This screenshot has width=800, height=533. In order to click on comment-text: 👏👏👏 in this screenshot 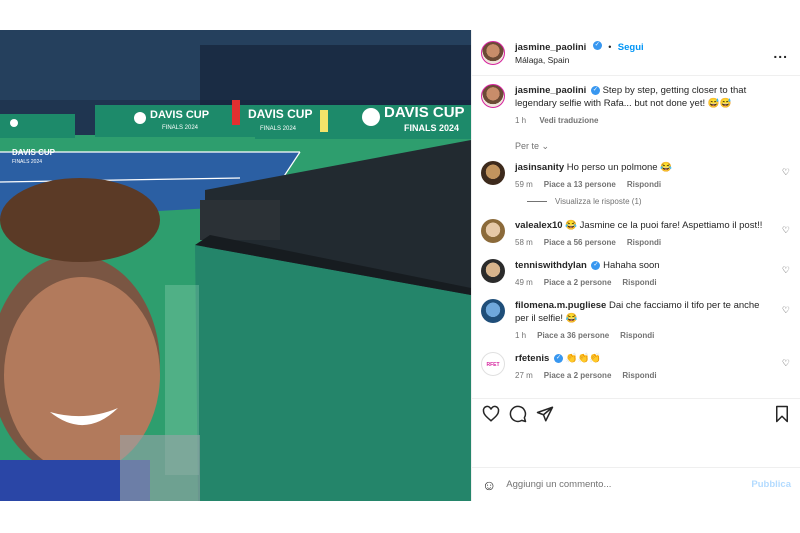, I will do `click(583, 358)`.